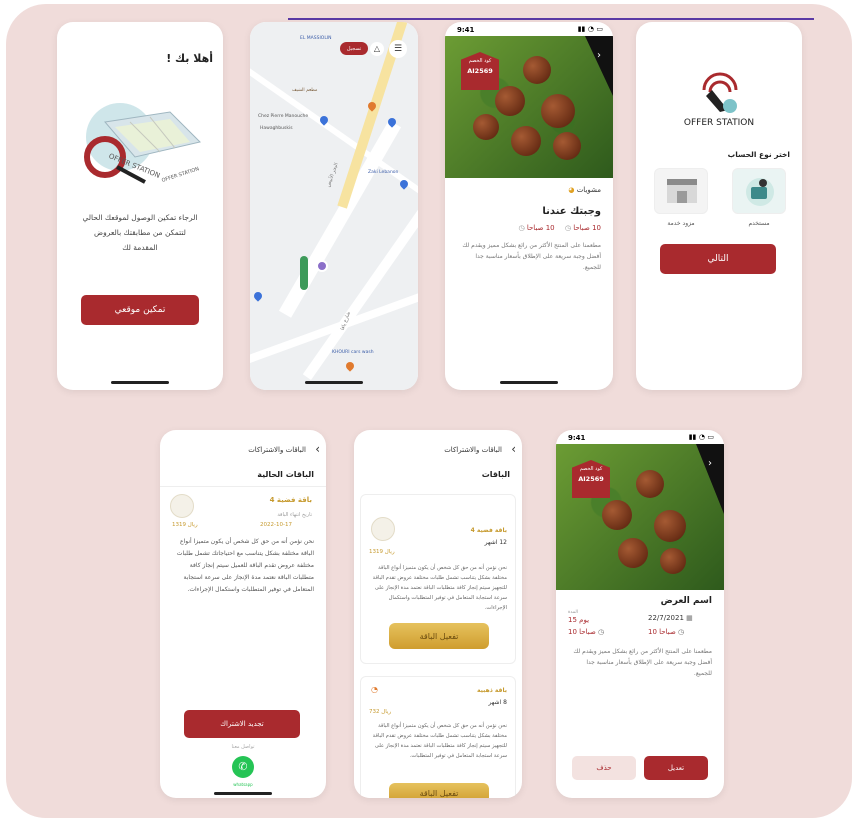 The height and width of the screenshot is (822, 859). I want to click on map-place: Chez Pierre Manouche, so click(283, 116).